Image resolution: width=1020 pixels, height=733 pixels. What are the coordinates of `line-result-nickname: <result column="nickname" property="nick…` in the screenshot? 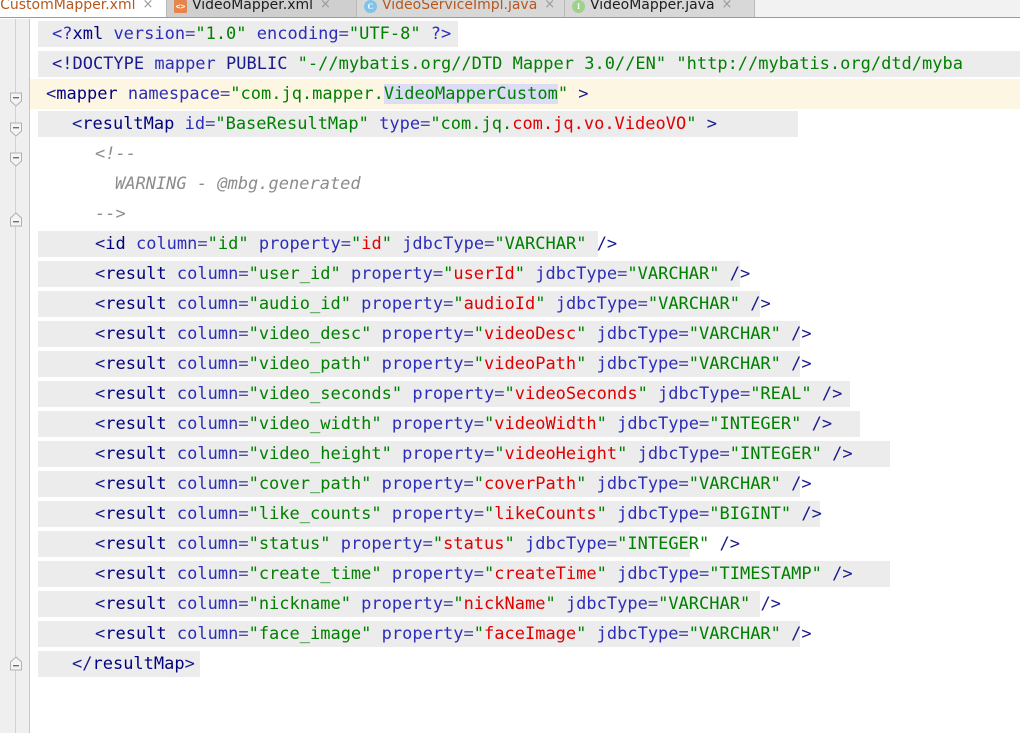 It's located at (525, 604).